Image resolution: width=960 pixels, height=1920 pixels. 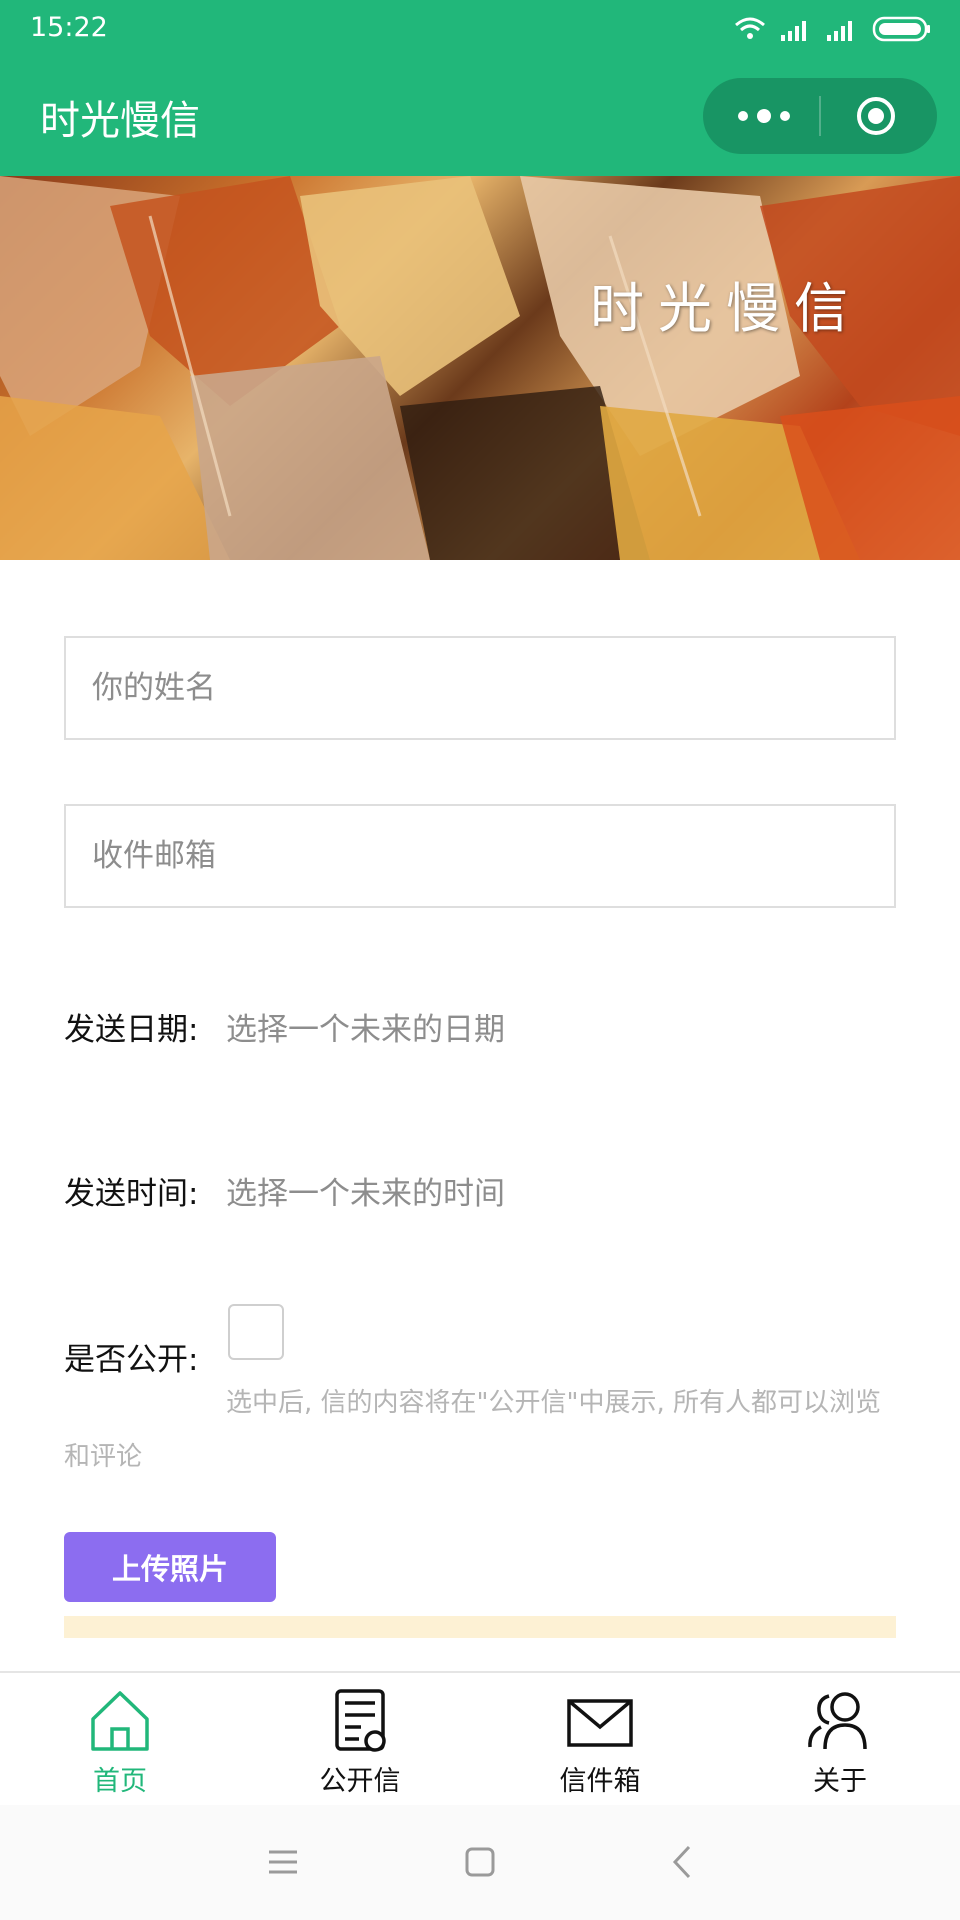 I want to click on status-bar: 15:22, so click(x=480, y=29).